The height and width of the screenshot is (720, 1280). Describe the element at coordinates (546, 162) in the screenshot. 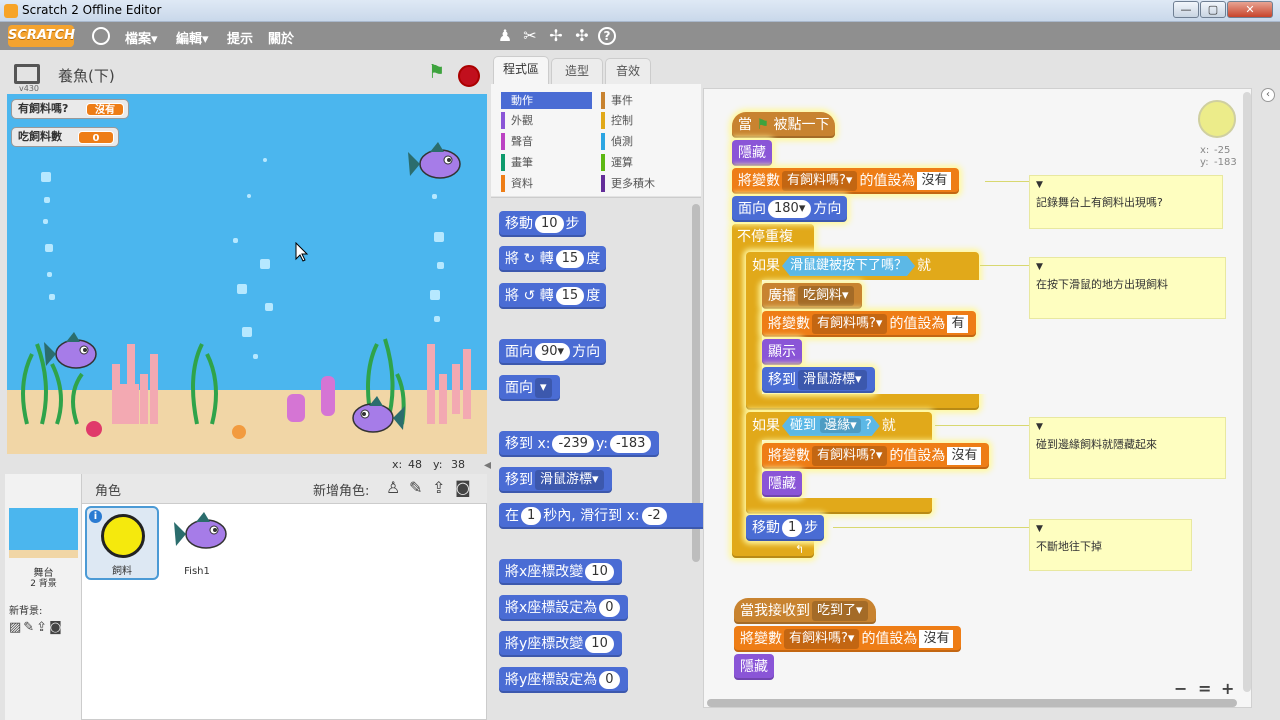

I see `category-pen: 畫筆` at that location.